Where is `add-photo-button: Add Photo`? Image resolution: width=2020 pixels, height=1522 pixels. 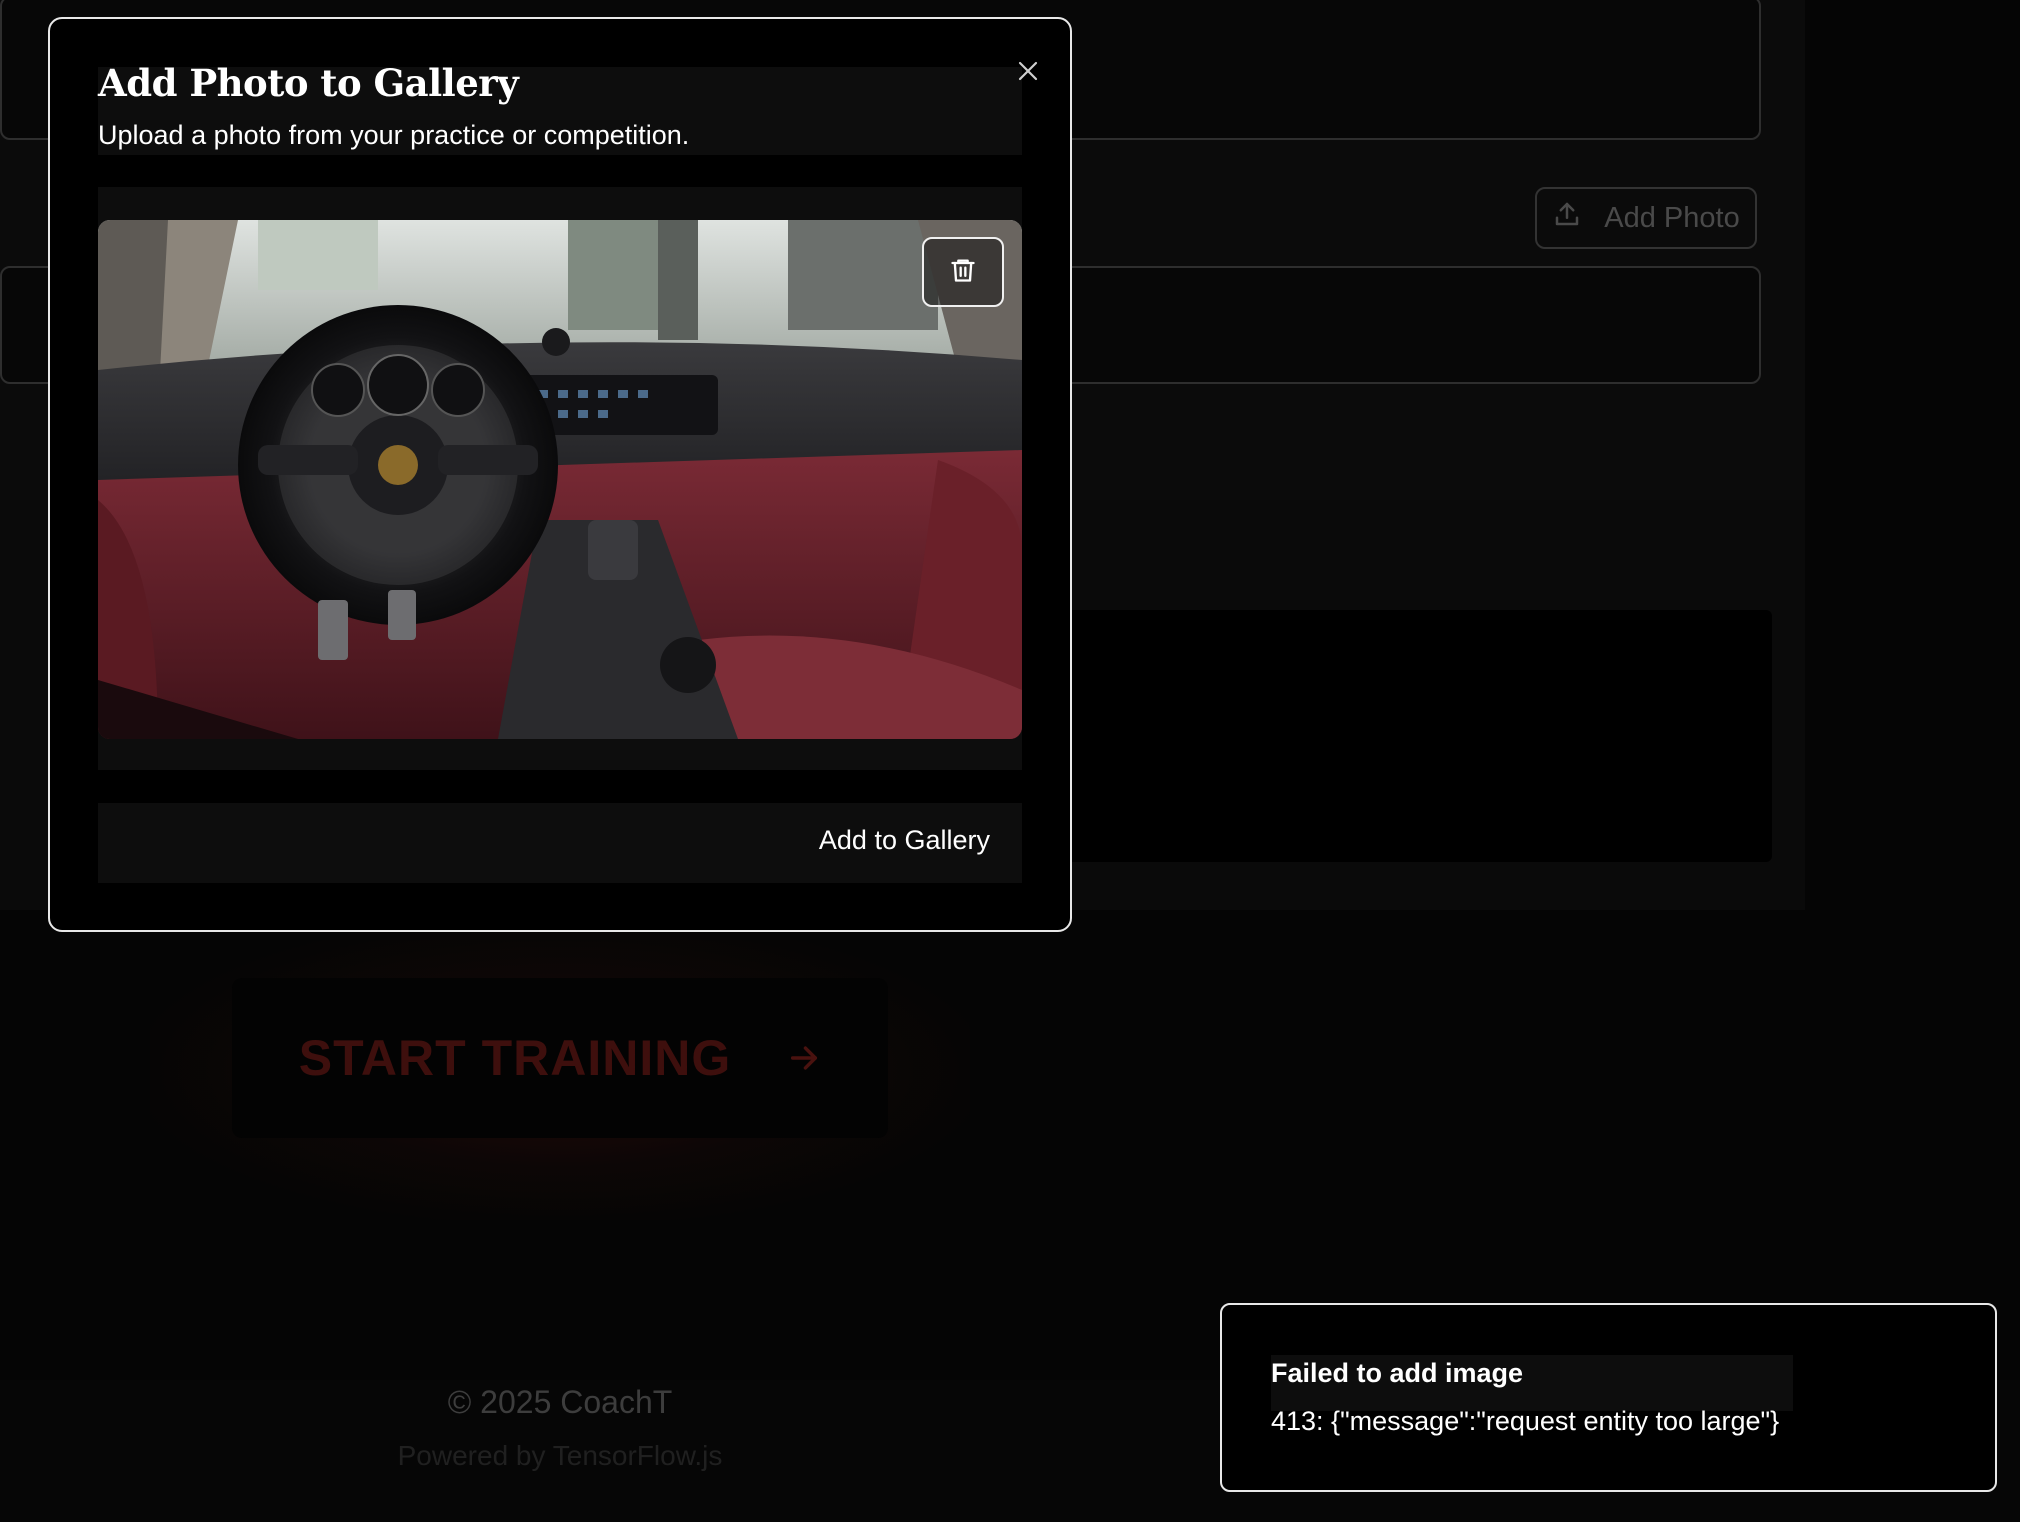
add-photo-button: Add Photo is located at coordinates (1646, 218).